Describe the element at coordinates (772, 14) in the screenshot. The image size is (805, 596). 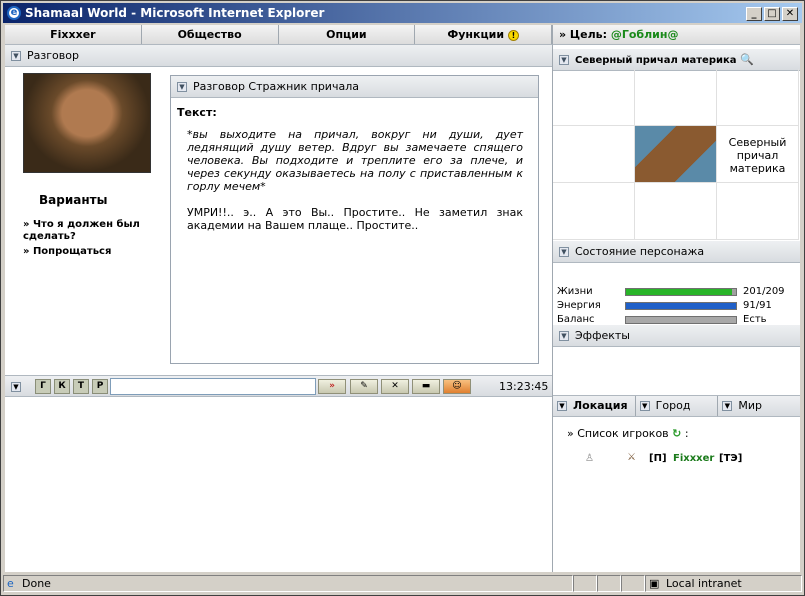
I see `maximize-button: □` at that location.